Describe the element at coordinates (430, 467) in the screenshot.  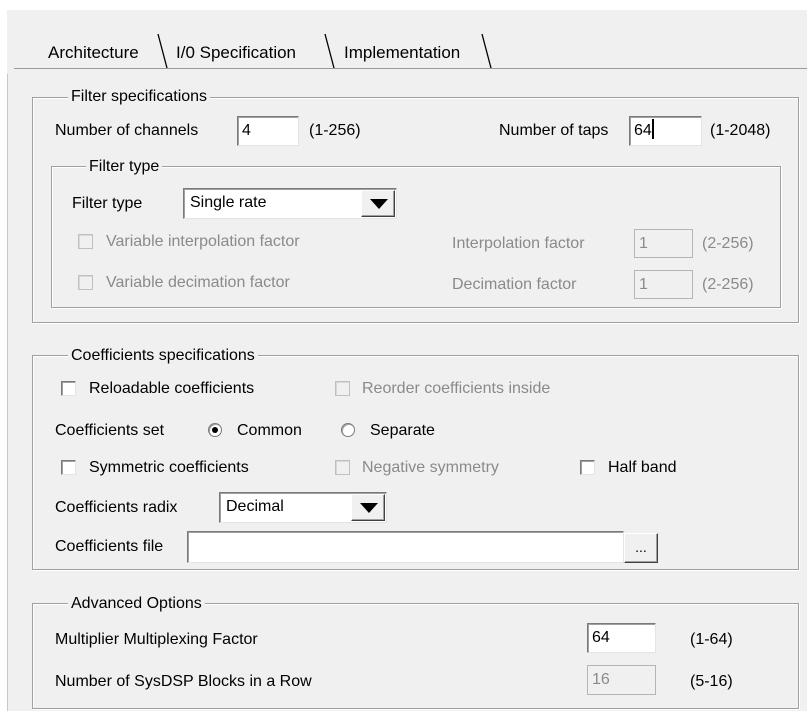
I see `negative-symmetry-label: Negative symmetry` at that location.